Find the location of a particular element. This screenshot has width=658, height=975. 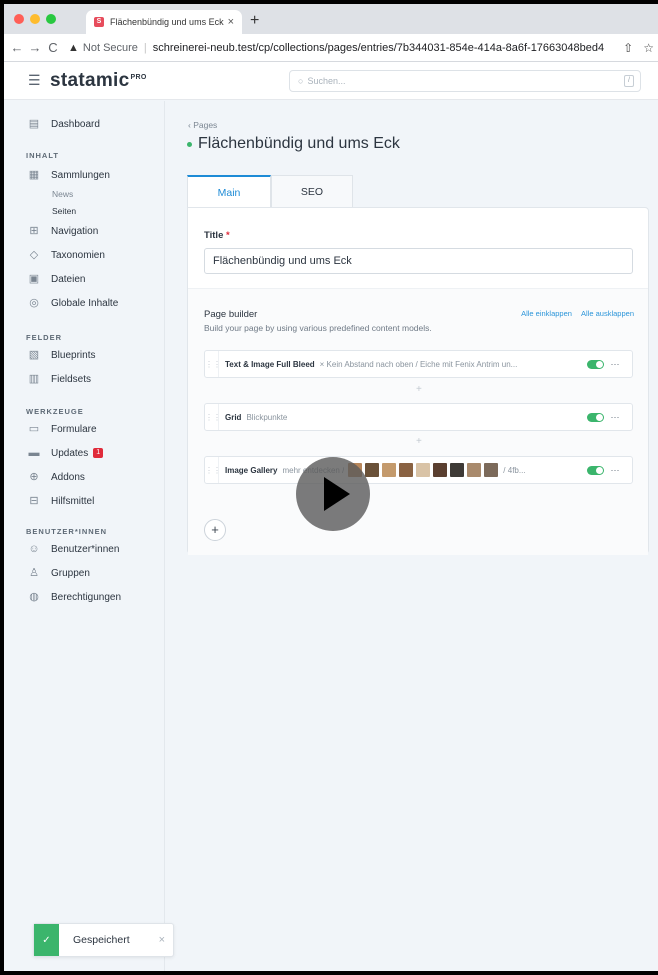

sidebar-item-taxonomies: ◇ Taxonomien is located at coordinates (66, 255).